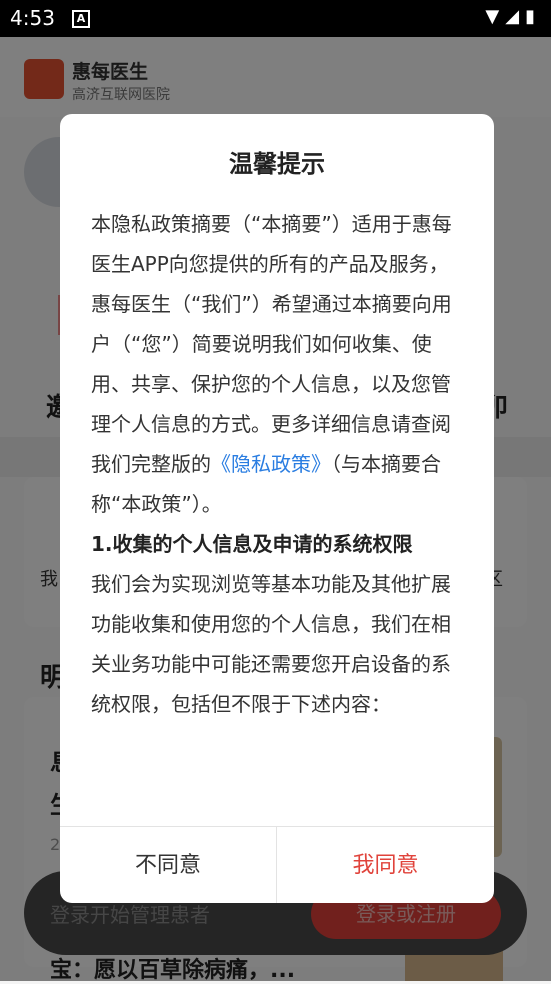 The height and width of the screenshot is (984, 551). Describe the element at coordinates (271, 464) in the screenshot. I see `privacy-policy-link: 《隐私政策》` at that location.